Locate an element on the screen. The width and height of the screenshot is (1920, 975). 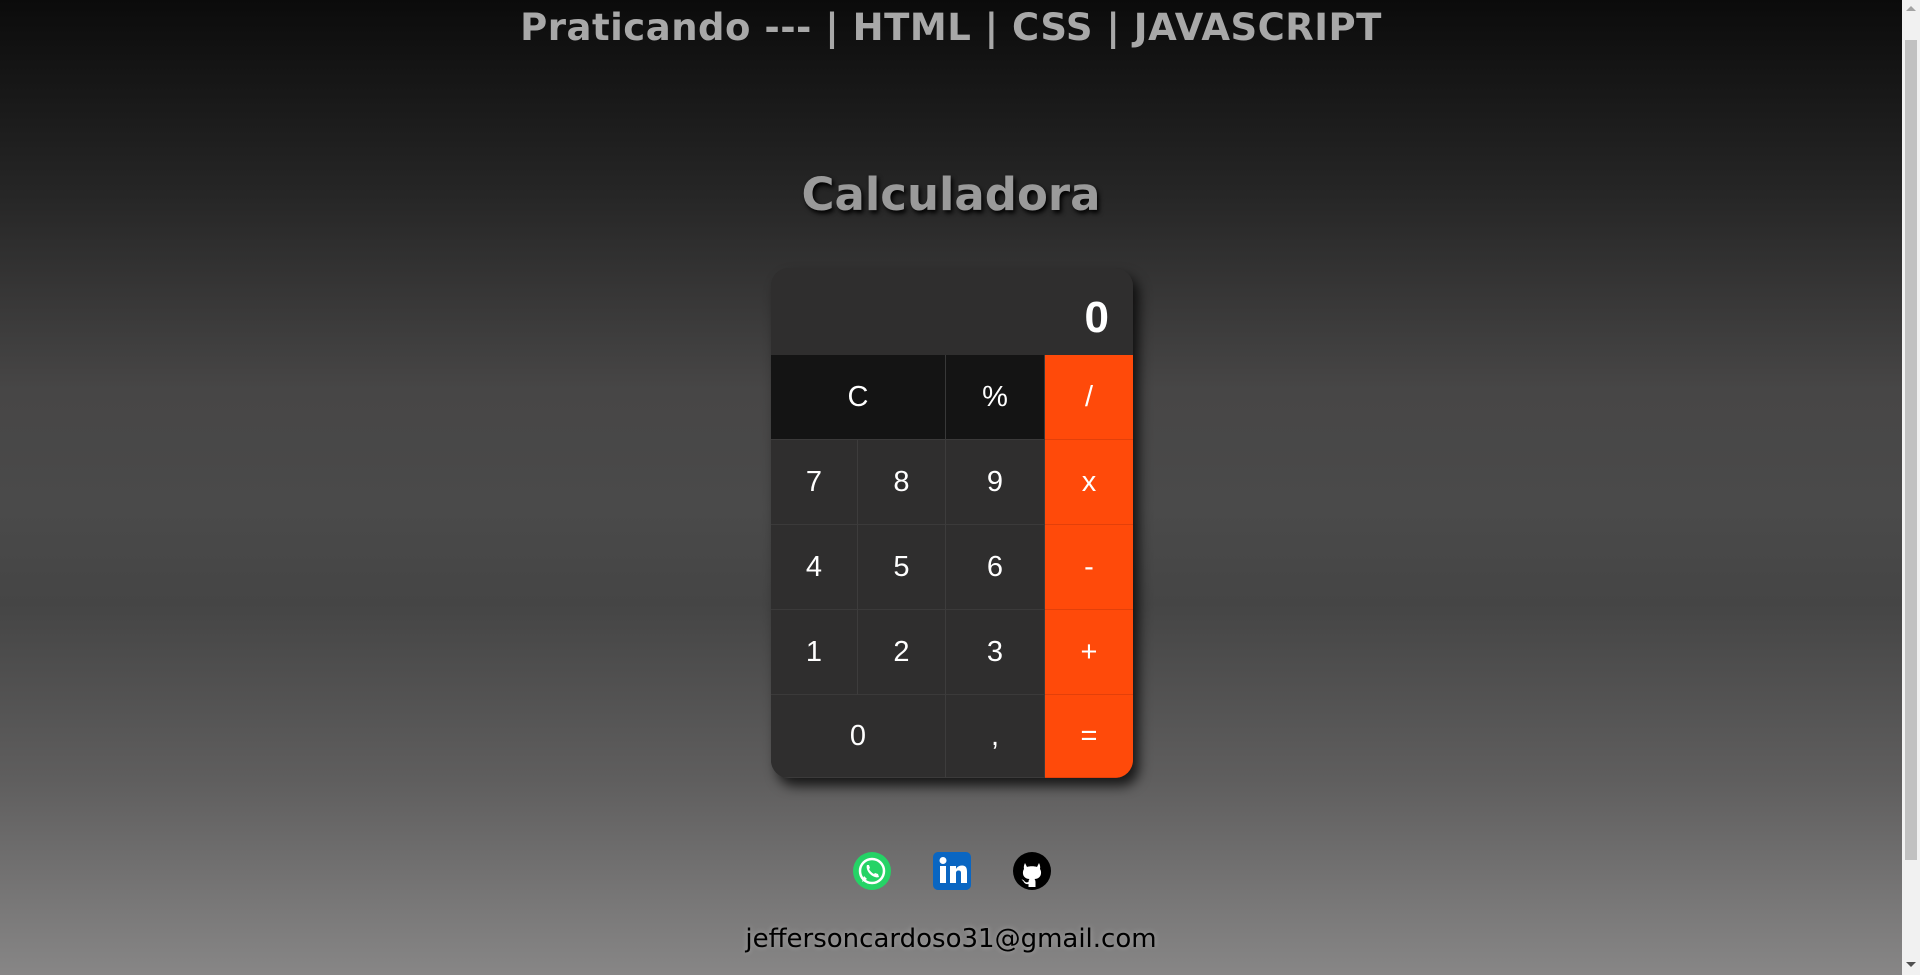
github-icon is located at coordinates (1032, 871).